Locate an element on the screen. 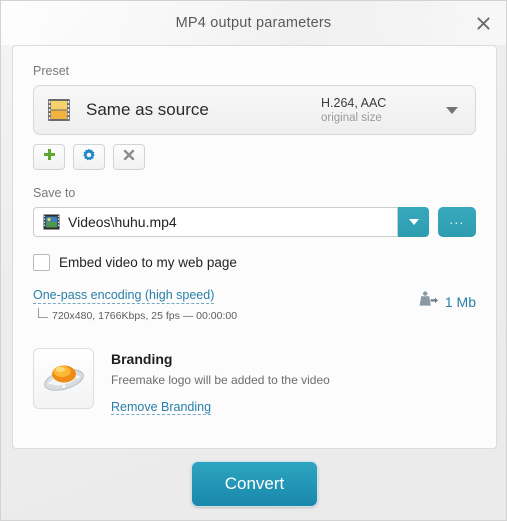 This screenshot has height=521, width=507. dialog-title: MP4 output parameters is located at coordinates (253, 23).